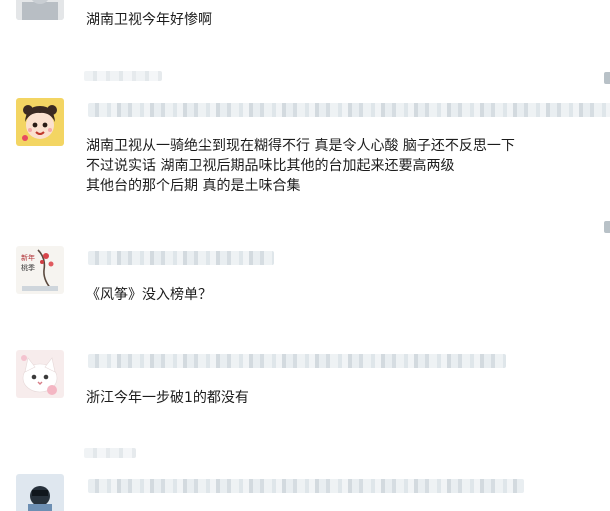 The width and height of the screenshot is (610, 511). I want to click on avatar: 新年 桃季, so click(40, 270).